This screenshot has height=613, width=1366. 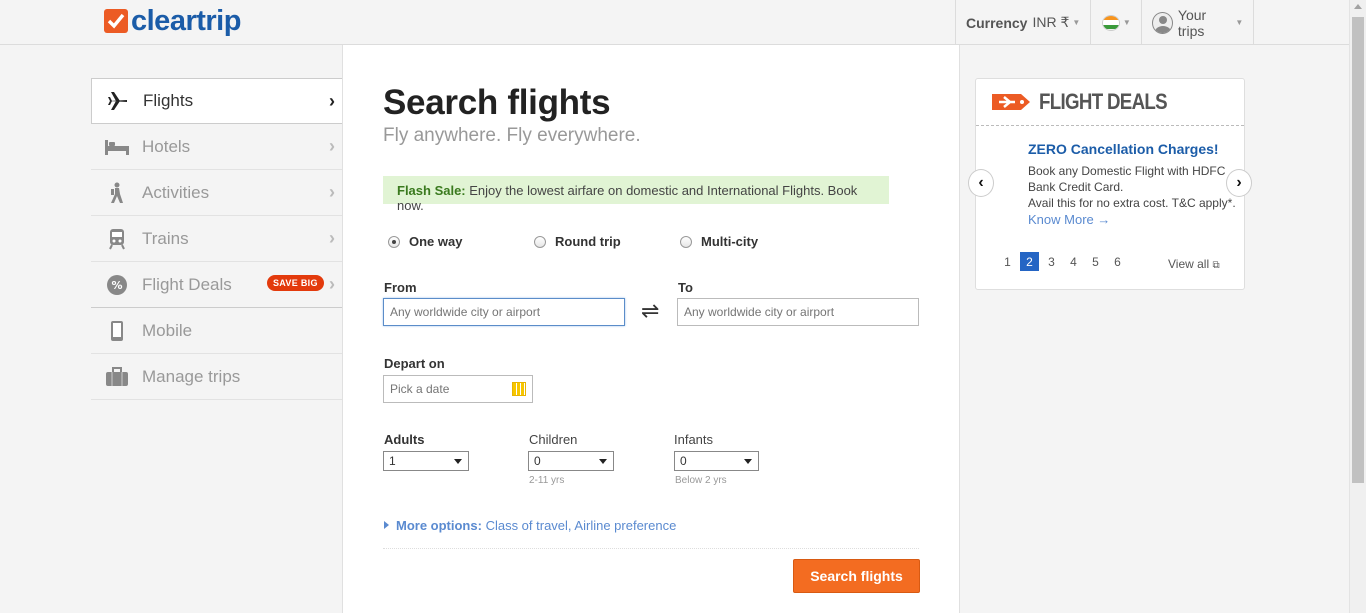 What do you see at coordinates (431, 190) in the screenshot?
I see `flash-sale-label: Flash Sale:` at bounding box center [431, 190].